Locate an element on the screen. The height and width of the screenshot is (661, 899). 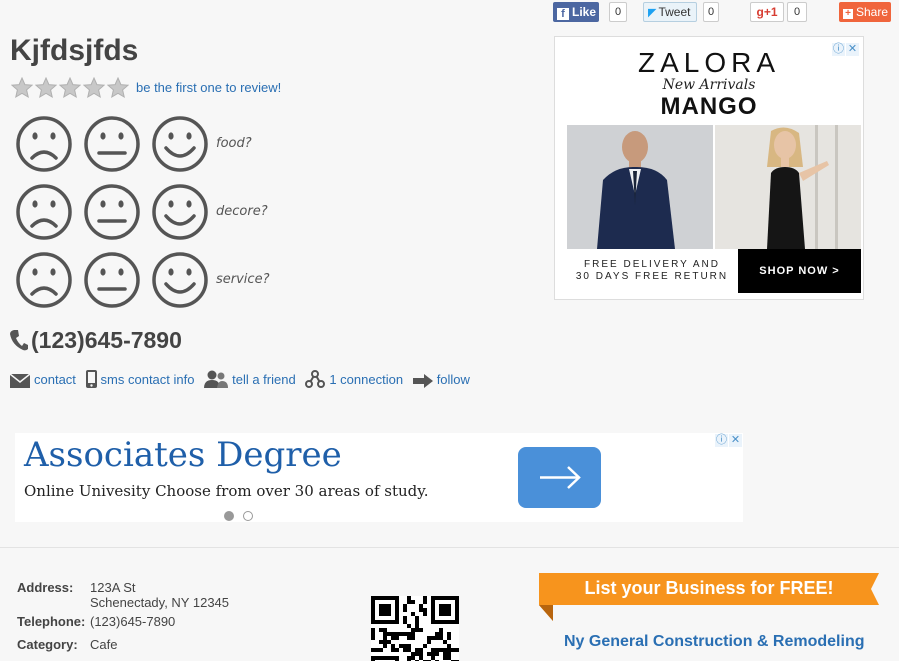
address-line1: 123A St is located at coordinates (113, 587).